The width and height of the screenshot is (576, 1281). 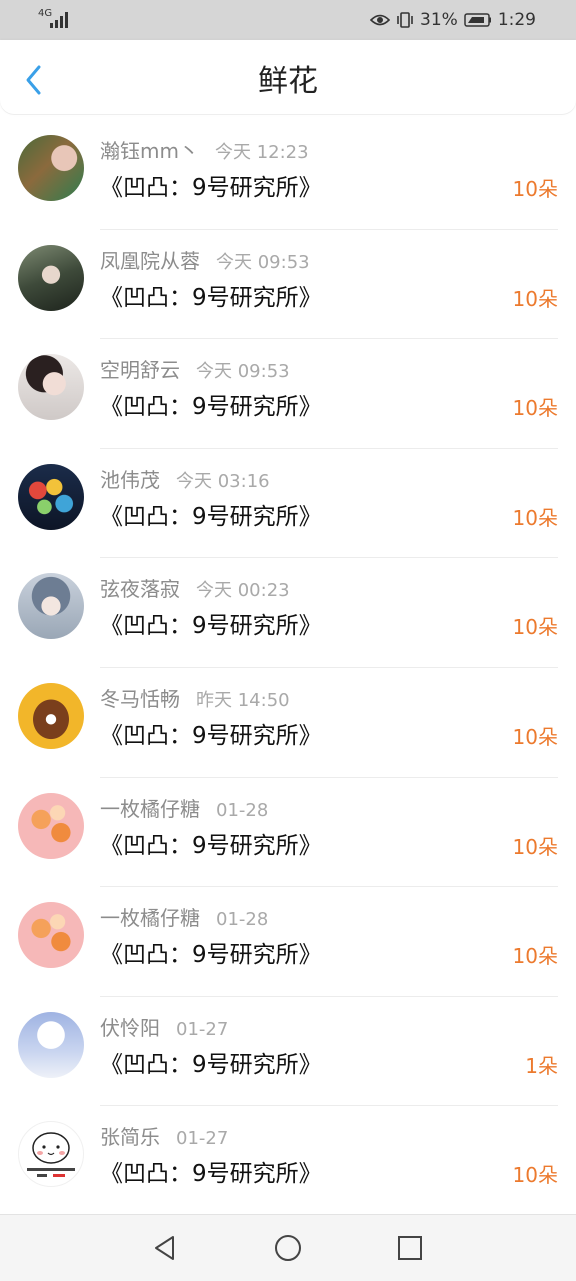 What do you see at coordinates (223, 481) in the screenshot?
I see `gift-time: 今天 03:16` at bounding box center [223, 481].